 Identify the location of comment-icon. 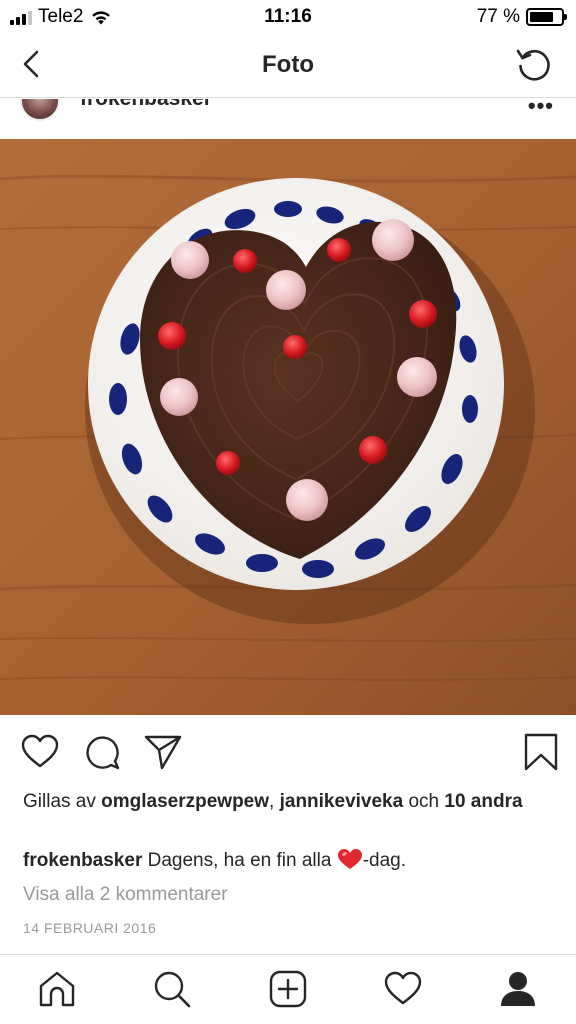
(103, 753).